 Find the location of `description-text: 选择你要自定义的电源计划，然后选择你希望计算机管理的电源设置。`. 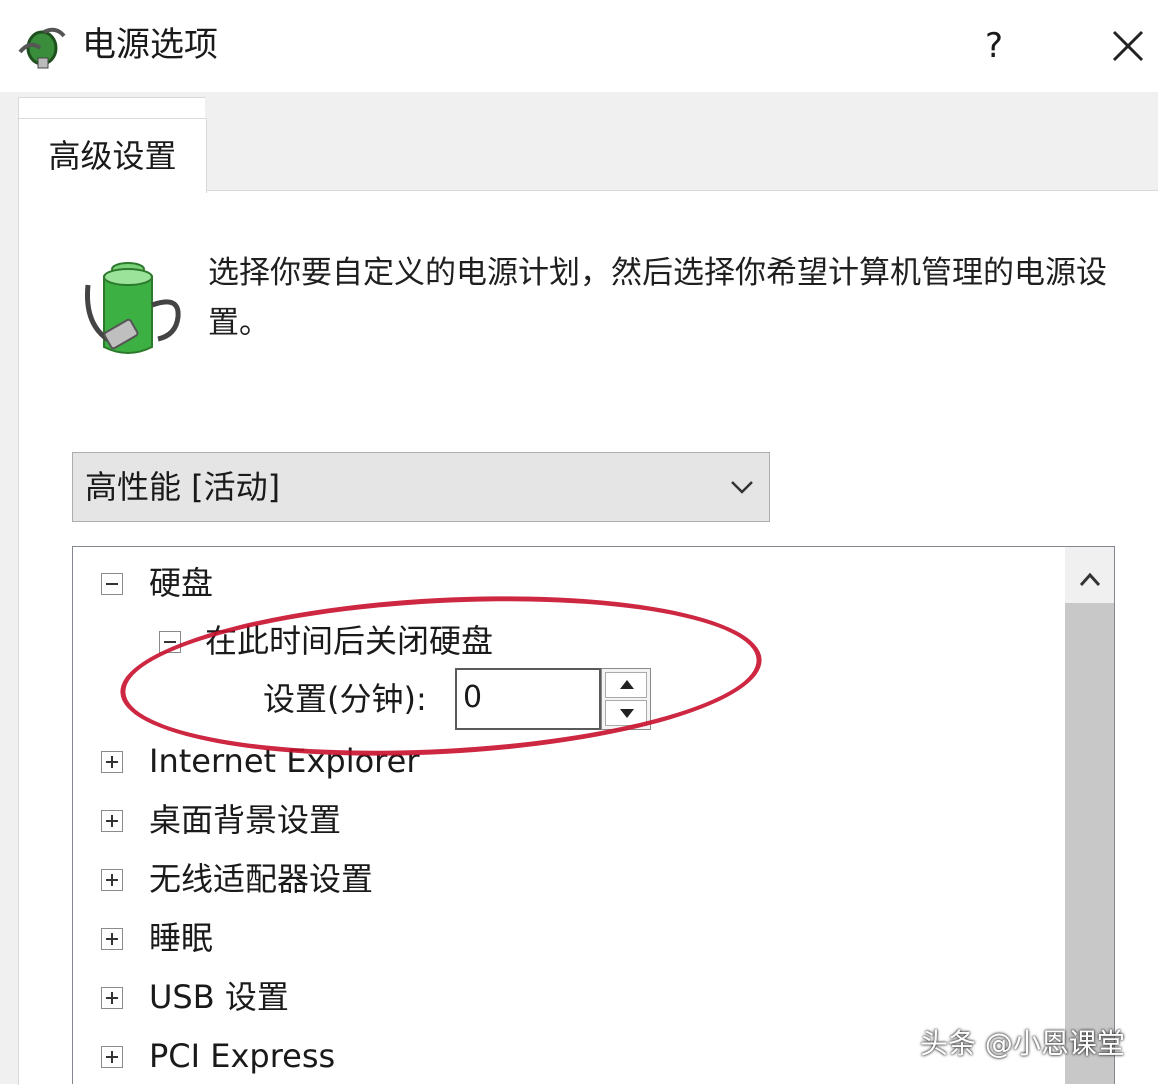

description-text: 选择你要自定义的电源计划，然后选择你希望计算机管理的电源设置。 is located at coordinates (657, 298).